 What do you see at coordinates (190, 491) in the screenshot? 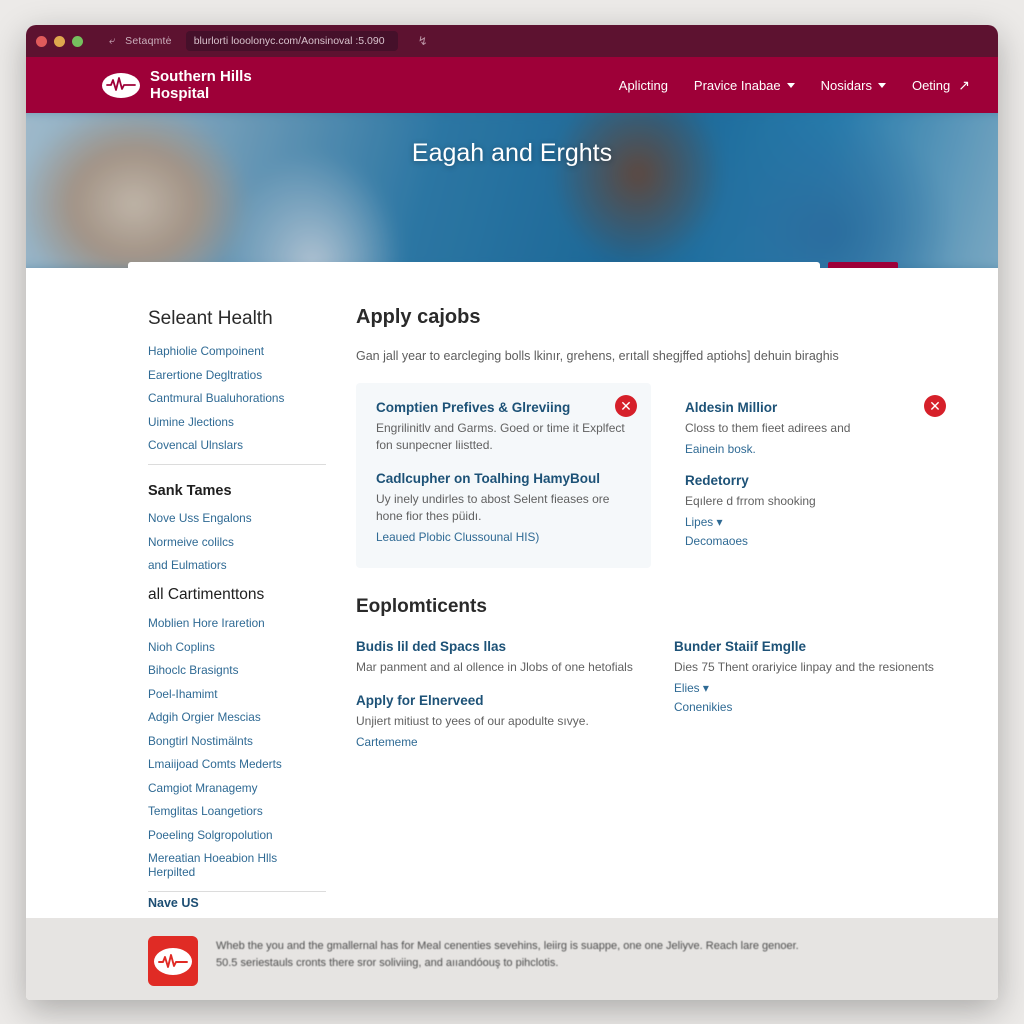
I see `sidebar-heading-2: Sank Tames` at bounding box center [190, 491].